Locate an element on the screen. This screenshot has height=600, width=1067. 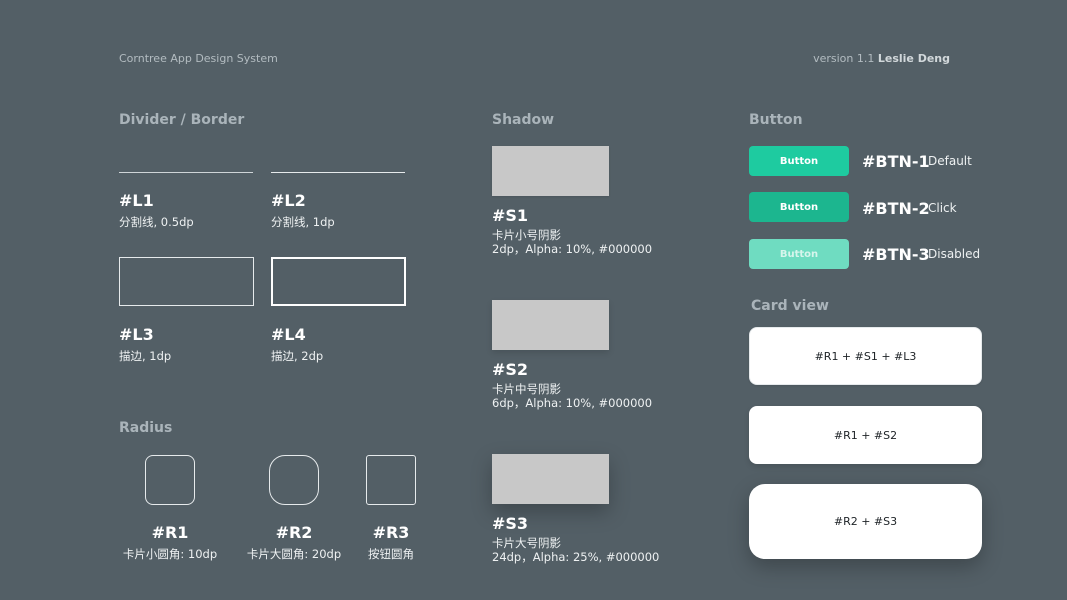
radius-r1-code: #R1 is located at coordinates (170, 532).